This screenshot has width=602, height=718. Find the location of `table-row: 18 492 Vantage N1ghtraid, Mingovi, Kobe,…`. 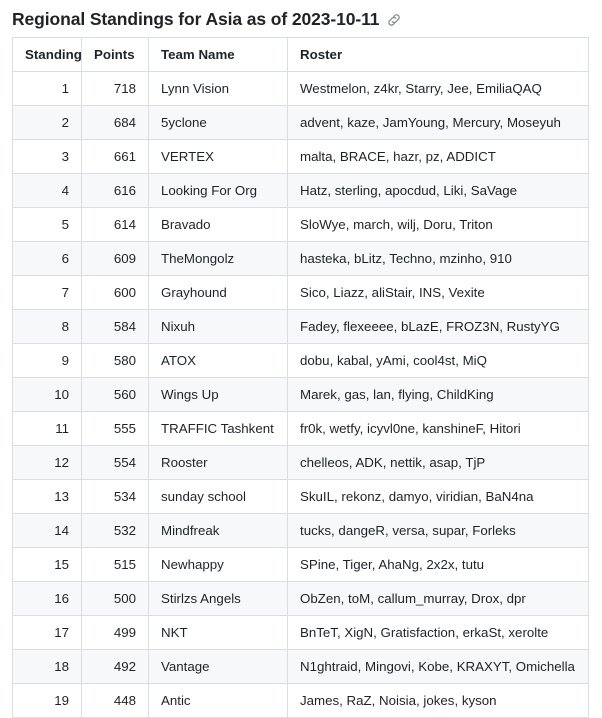

table-row: 18 492 Vantage N1ghtraid, Mingovi, Kobe,… is located at coordinates (300, 666).